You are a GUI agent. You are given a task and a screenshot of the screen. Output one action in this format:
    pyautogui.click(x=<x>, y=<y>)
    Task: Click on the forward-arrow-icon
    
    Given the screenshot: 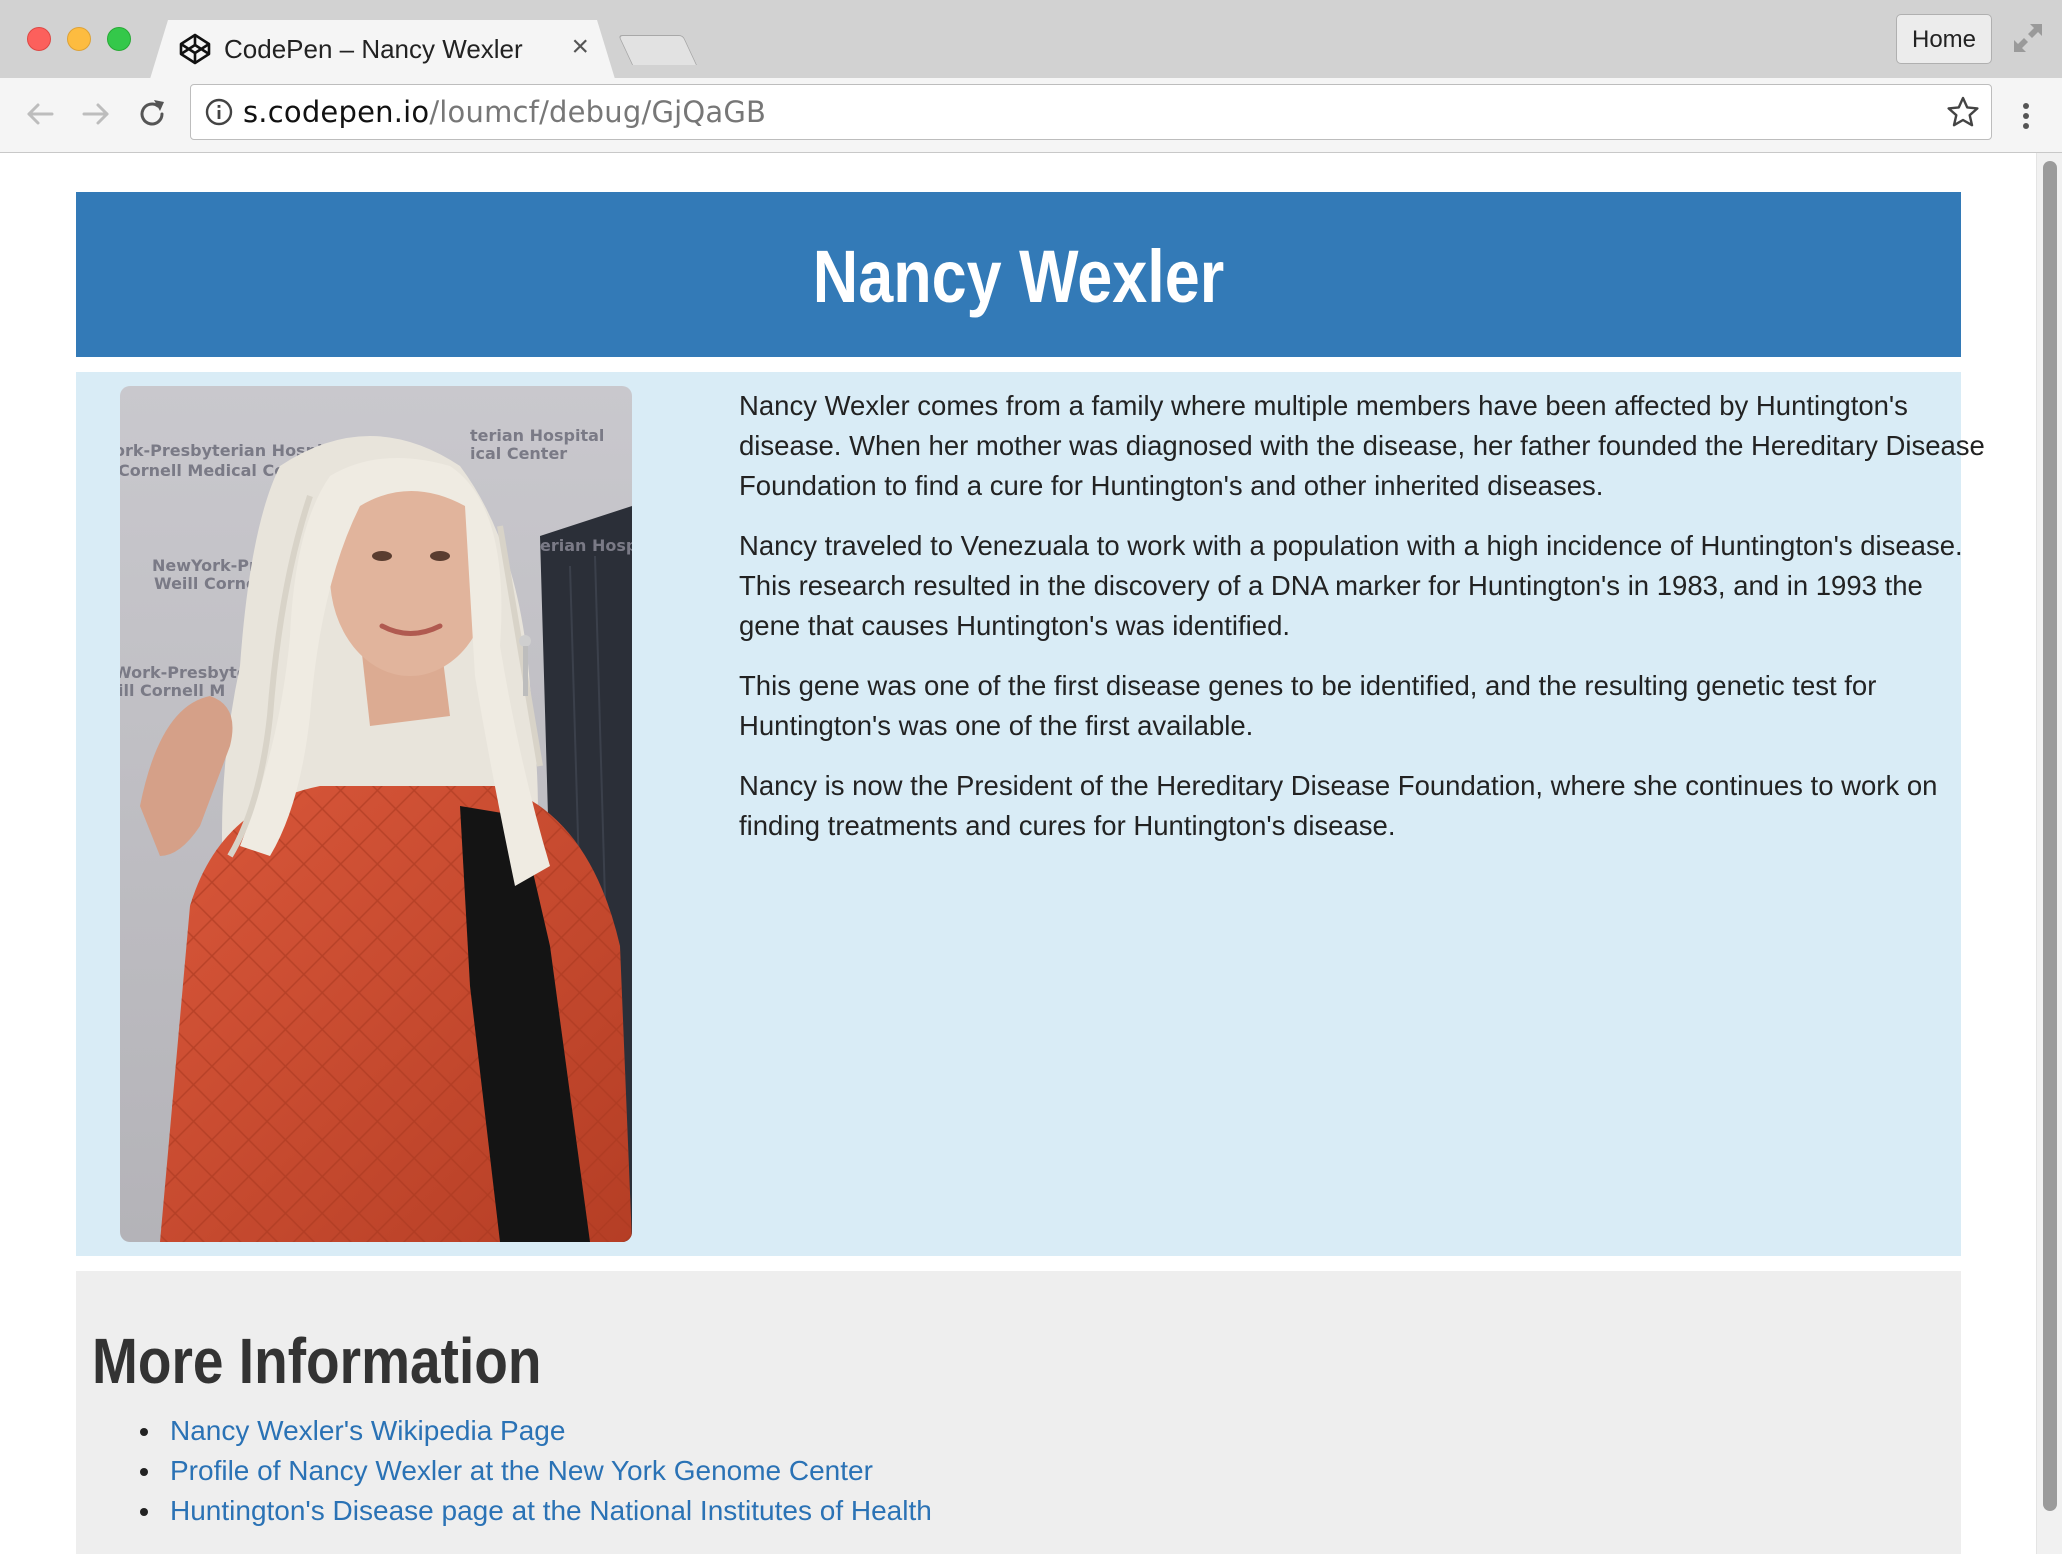 What is the action you would take?
    pyautogui.click(x=96, y=114)
    